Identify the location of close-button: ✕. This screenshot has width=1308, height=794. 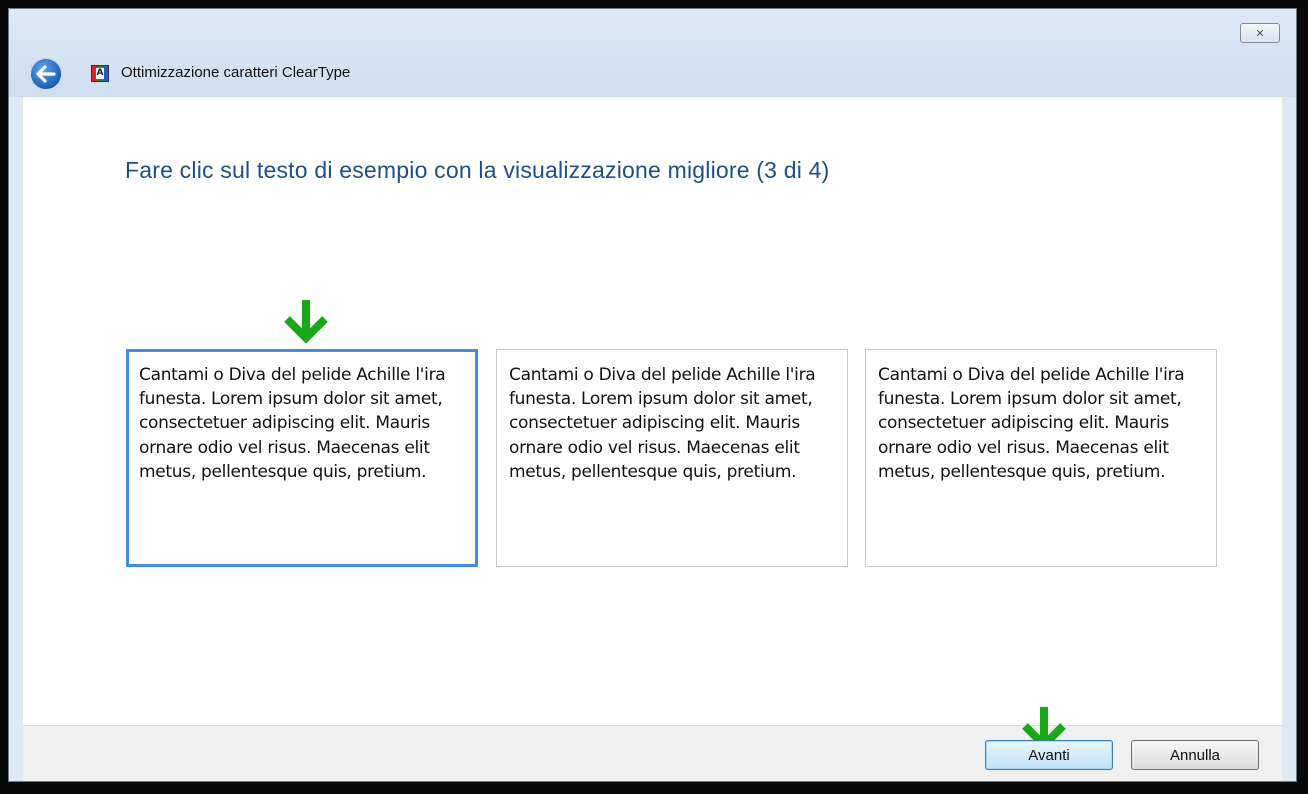
(1260, 33).